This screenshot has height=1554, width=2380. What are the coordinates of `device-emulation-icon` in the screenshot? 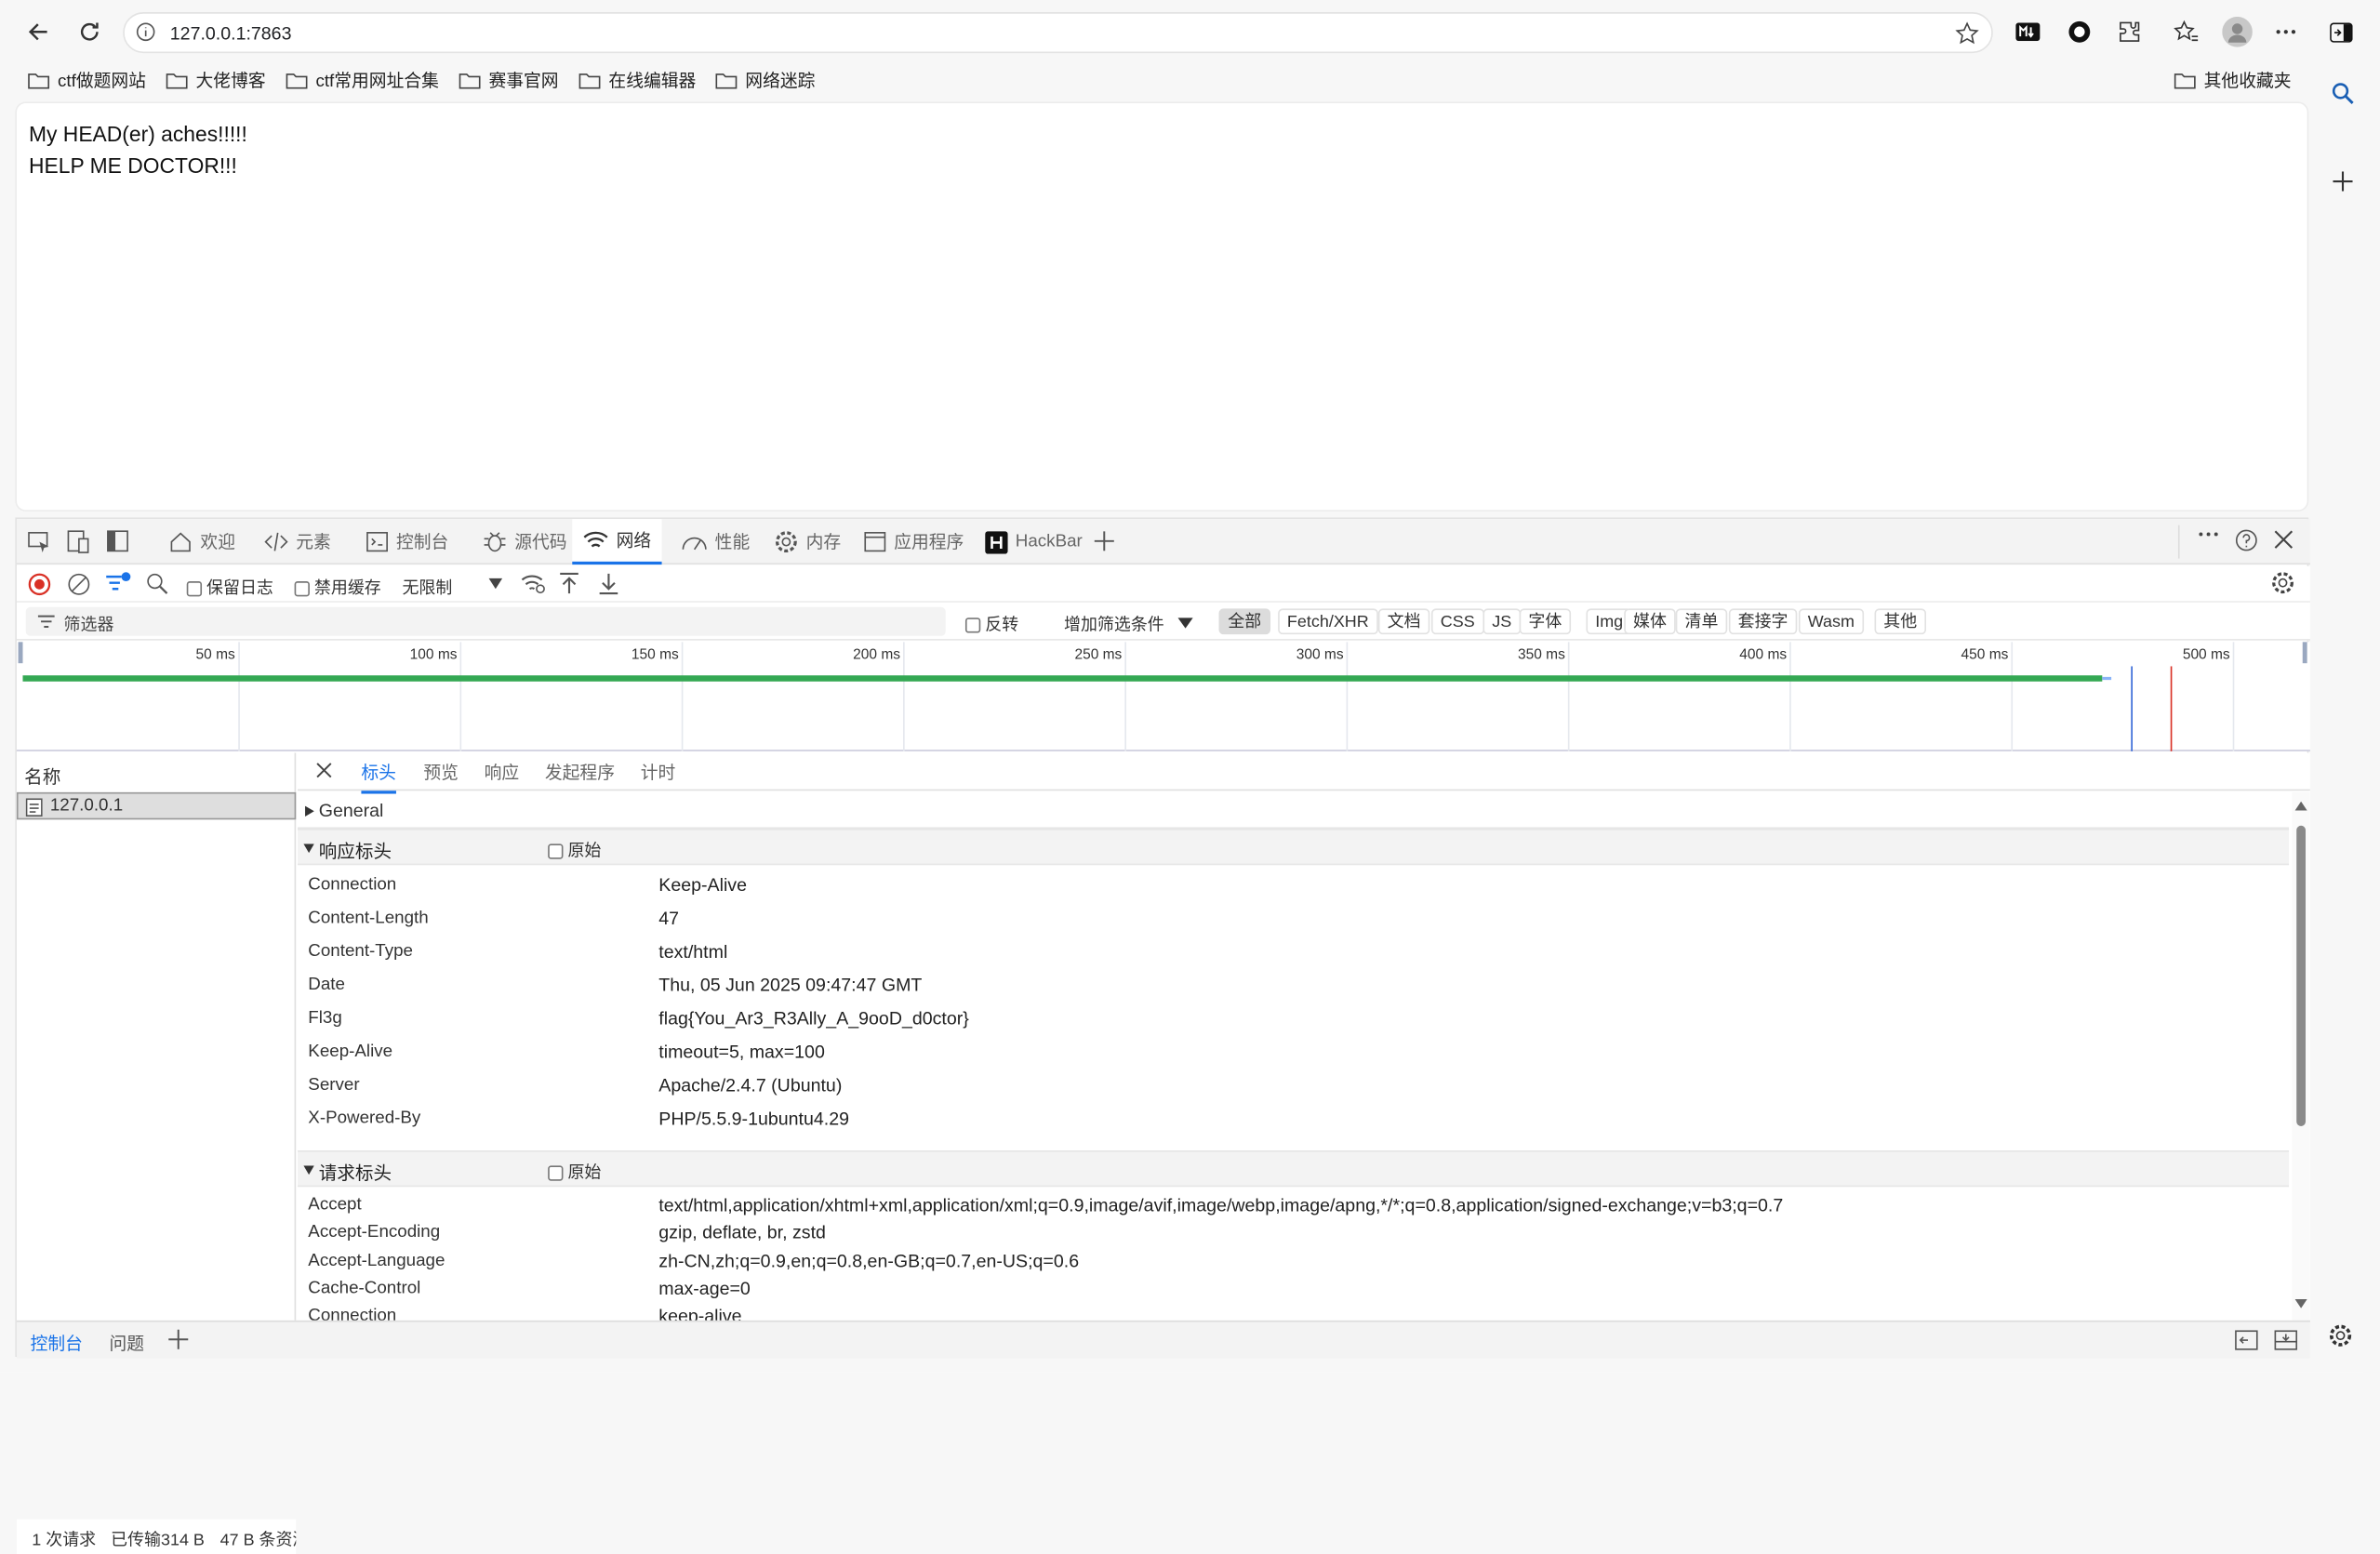 It's located at (79, 542).